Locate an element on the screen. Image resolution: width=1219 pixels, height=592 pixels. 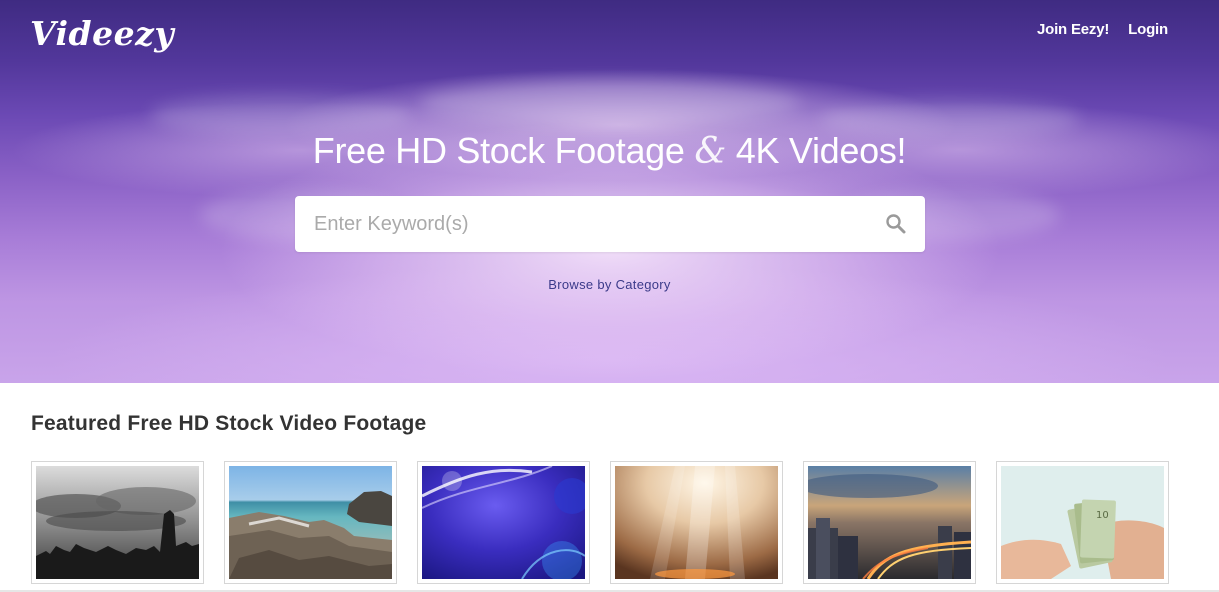
featured-section-title: Featured Free HD Stock Video Footage is located at coordinates (229, 423).